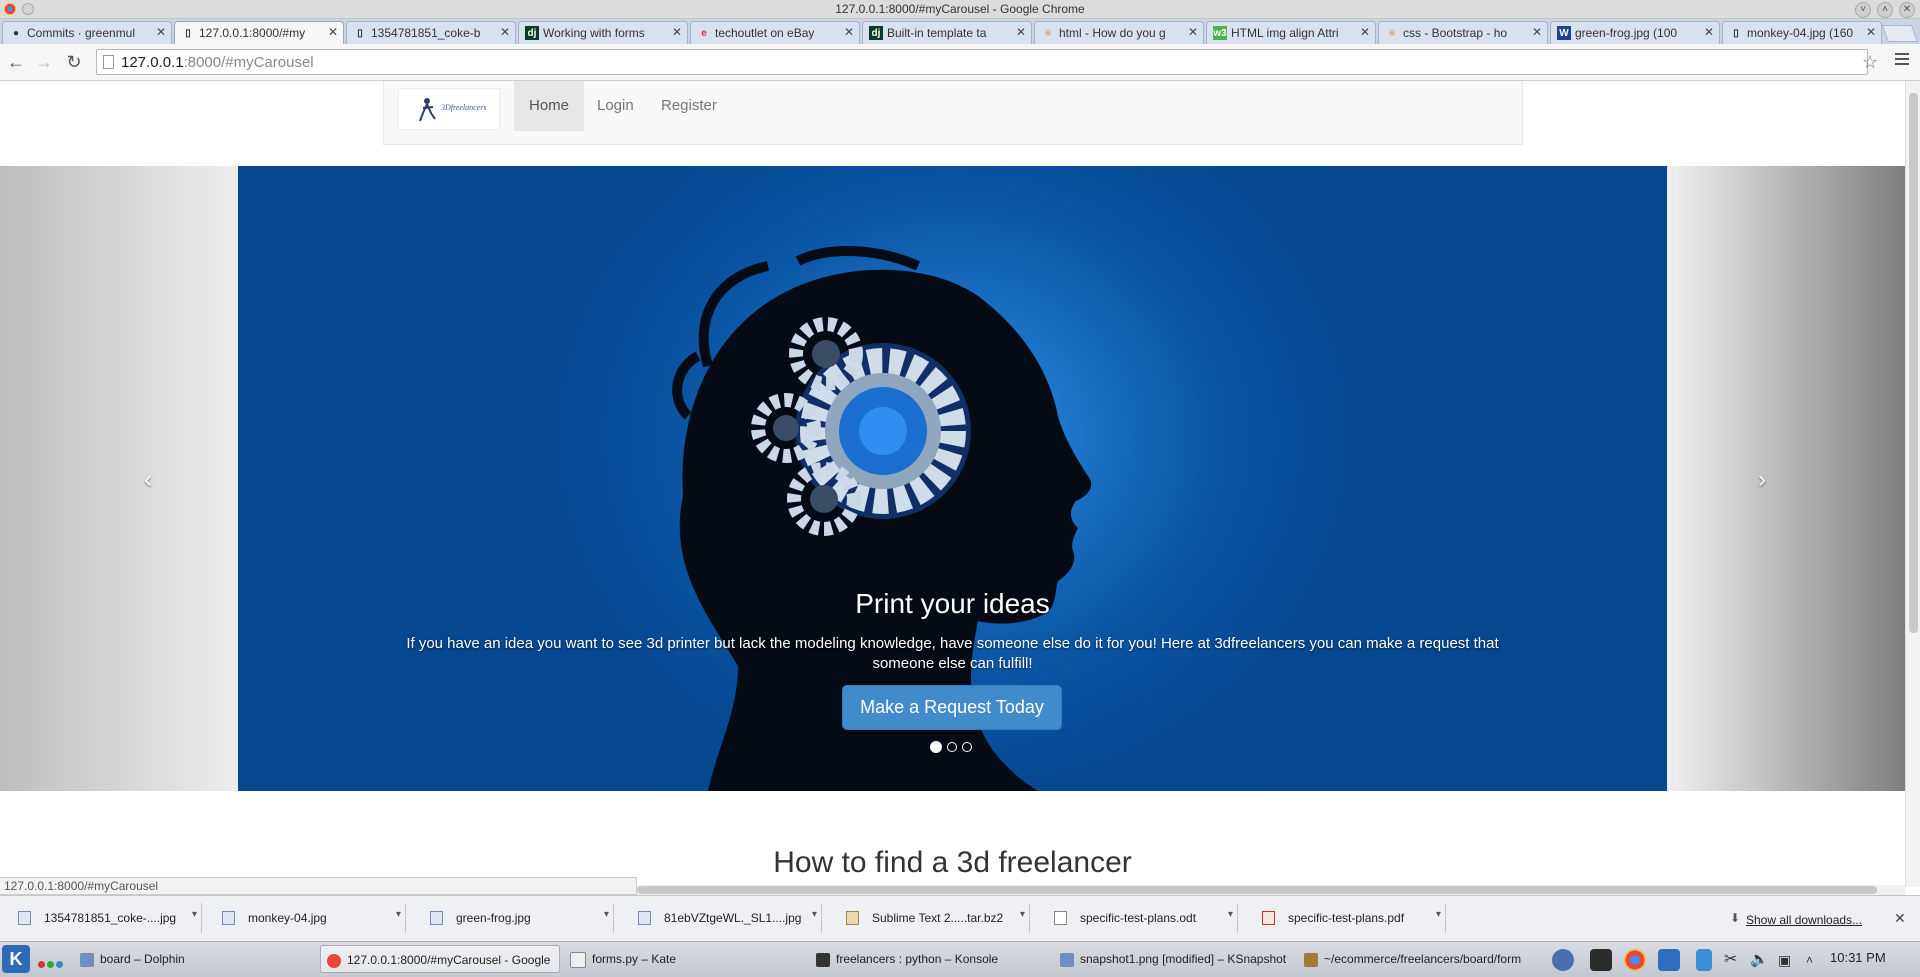  I want to click on close-window-button: ✕, so click(1907, 10).